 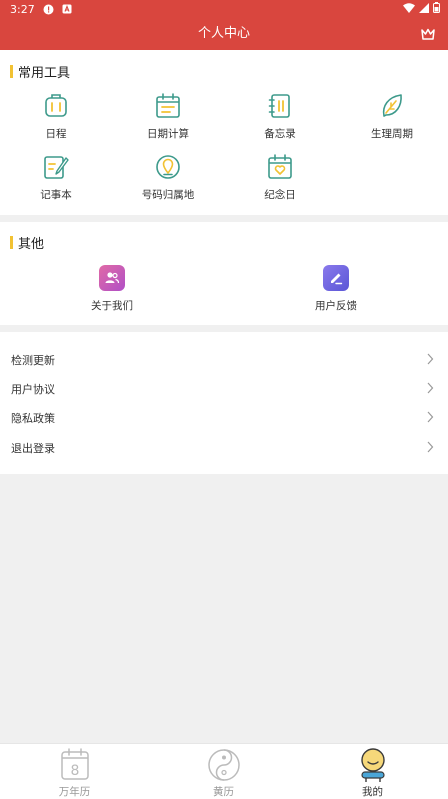 I want to click on alert-icon, so click(x=48, y=9).